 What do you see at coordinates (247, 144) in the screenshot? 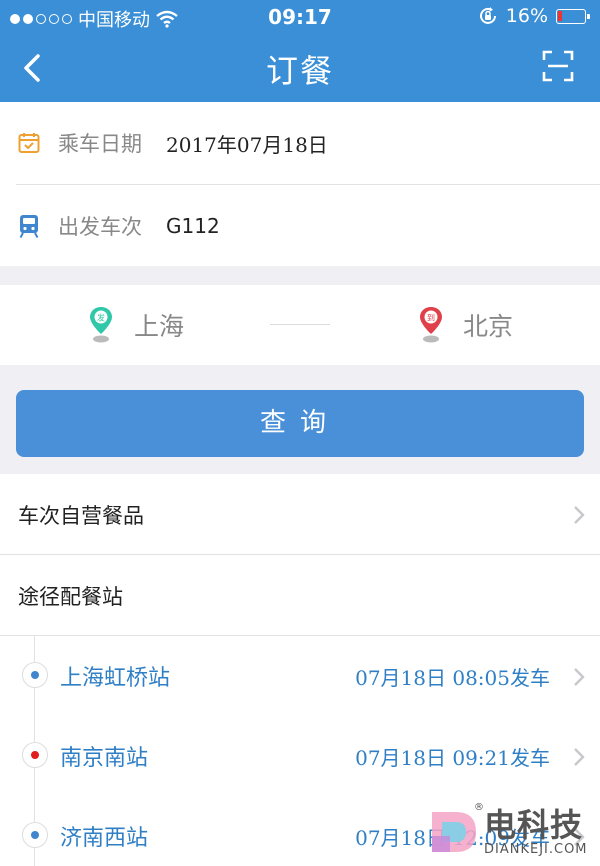
I see `date-value: 2017年07月18日` at bounding box center [247, 144].